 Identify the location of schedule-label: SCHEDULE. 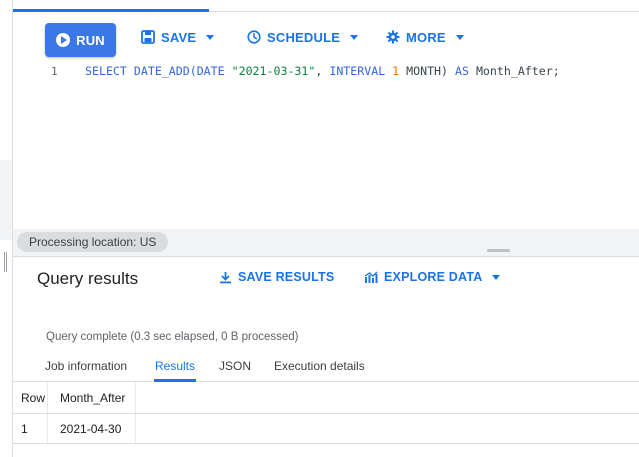
(304, 37).